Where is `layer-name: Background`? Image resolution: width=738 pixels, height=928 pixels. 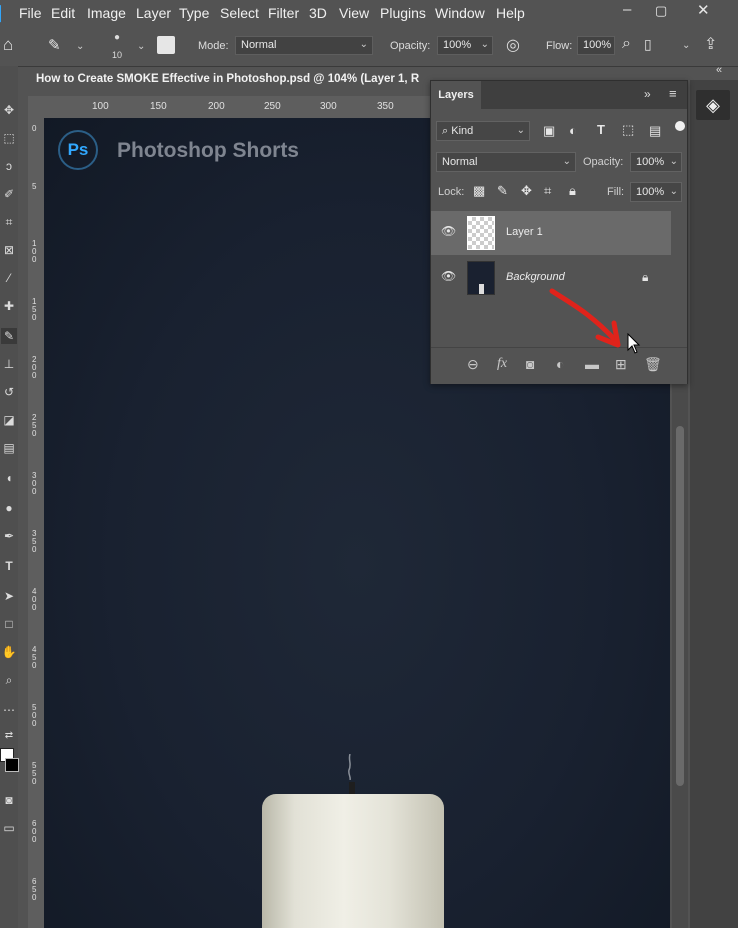 layer-name: Background is located at coordinates (535, 277).